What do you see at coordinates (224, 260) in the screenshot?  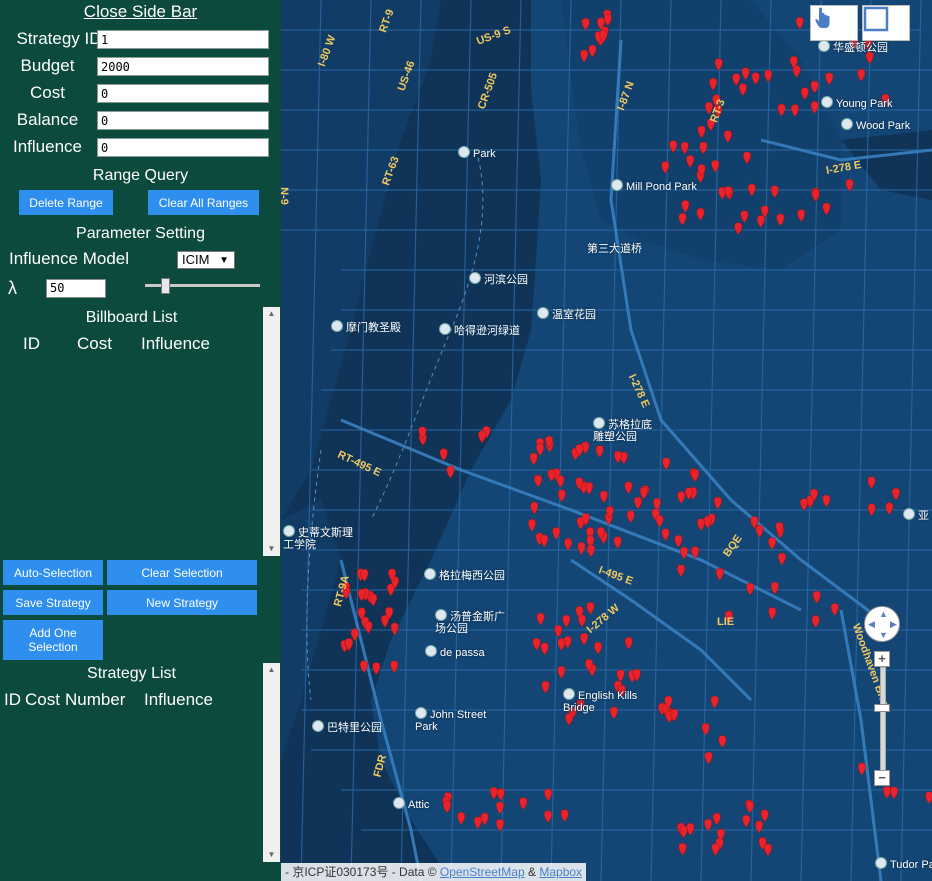 I see `dropdown-arrow-icon: ▼` at bounding box center [224, 260].